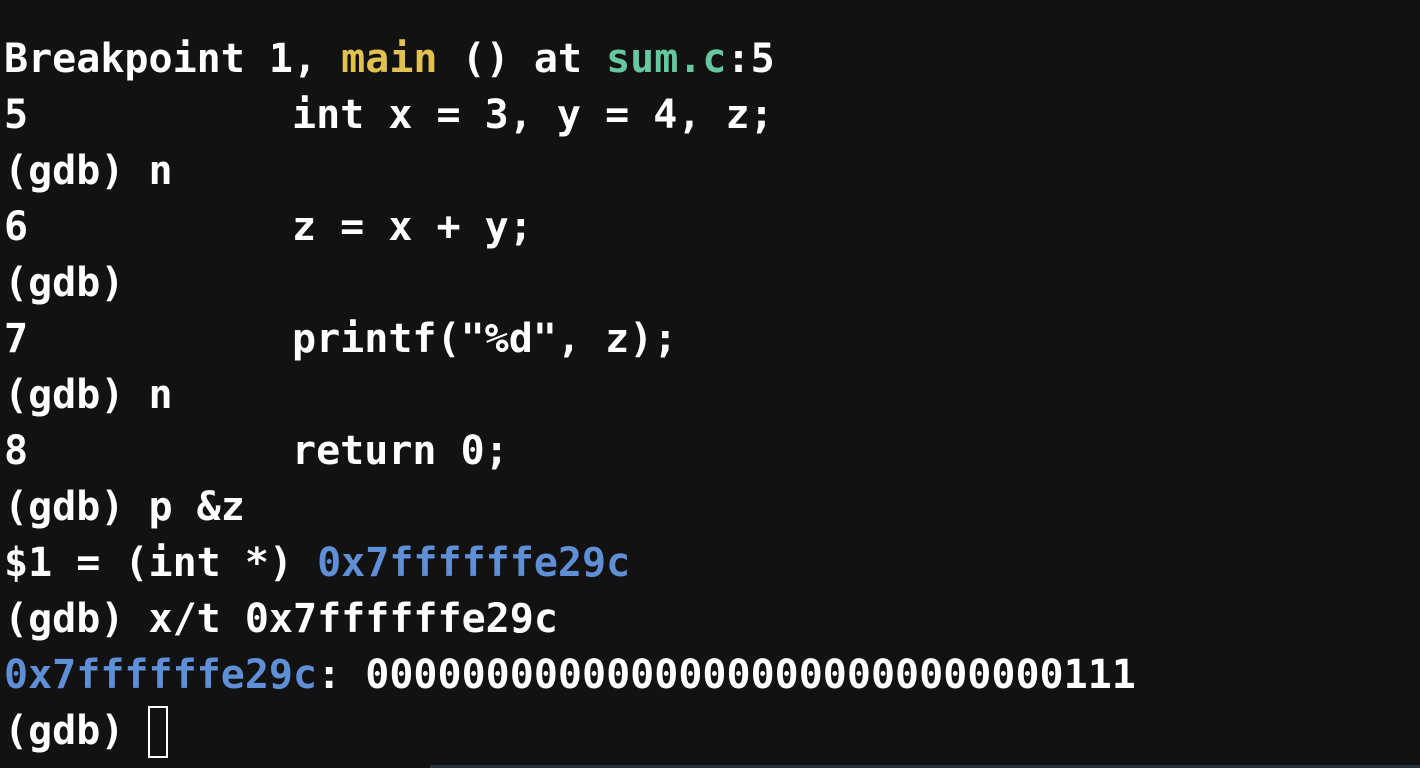  Describe the element at coordinates (712, 339) in the screenshot. I see `source-line: 7 printf("%d", z);` at that location.